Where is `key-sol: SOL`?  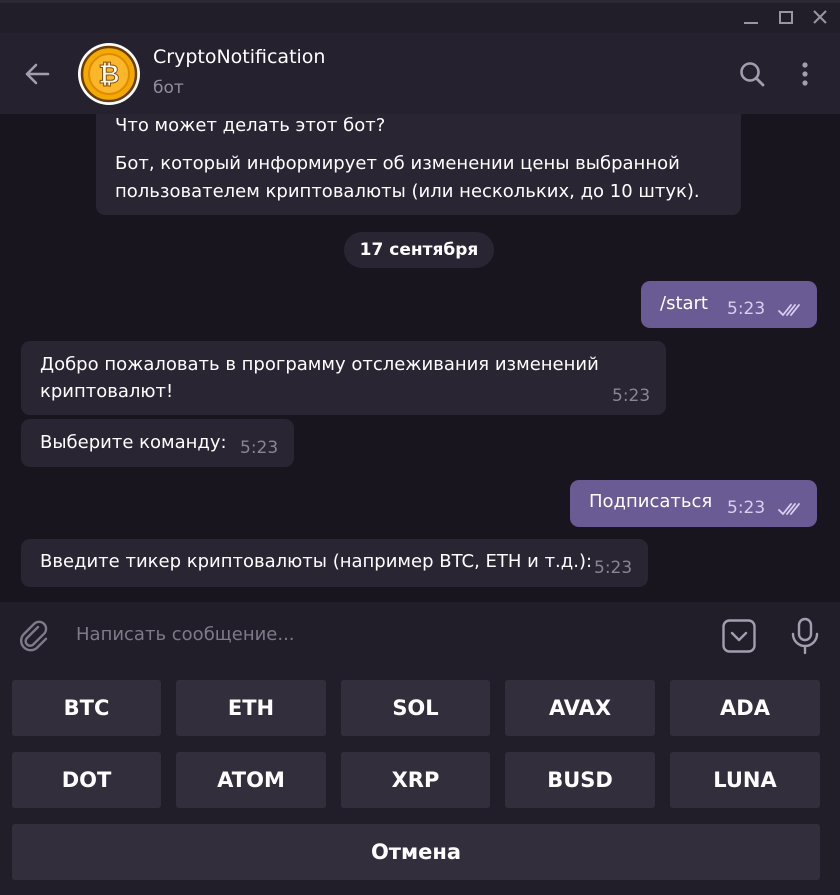 key-sol: SOL is located at coordinates (415, 708).